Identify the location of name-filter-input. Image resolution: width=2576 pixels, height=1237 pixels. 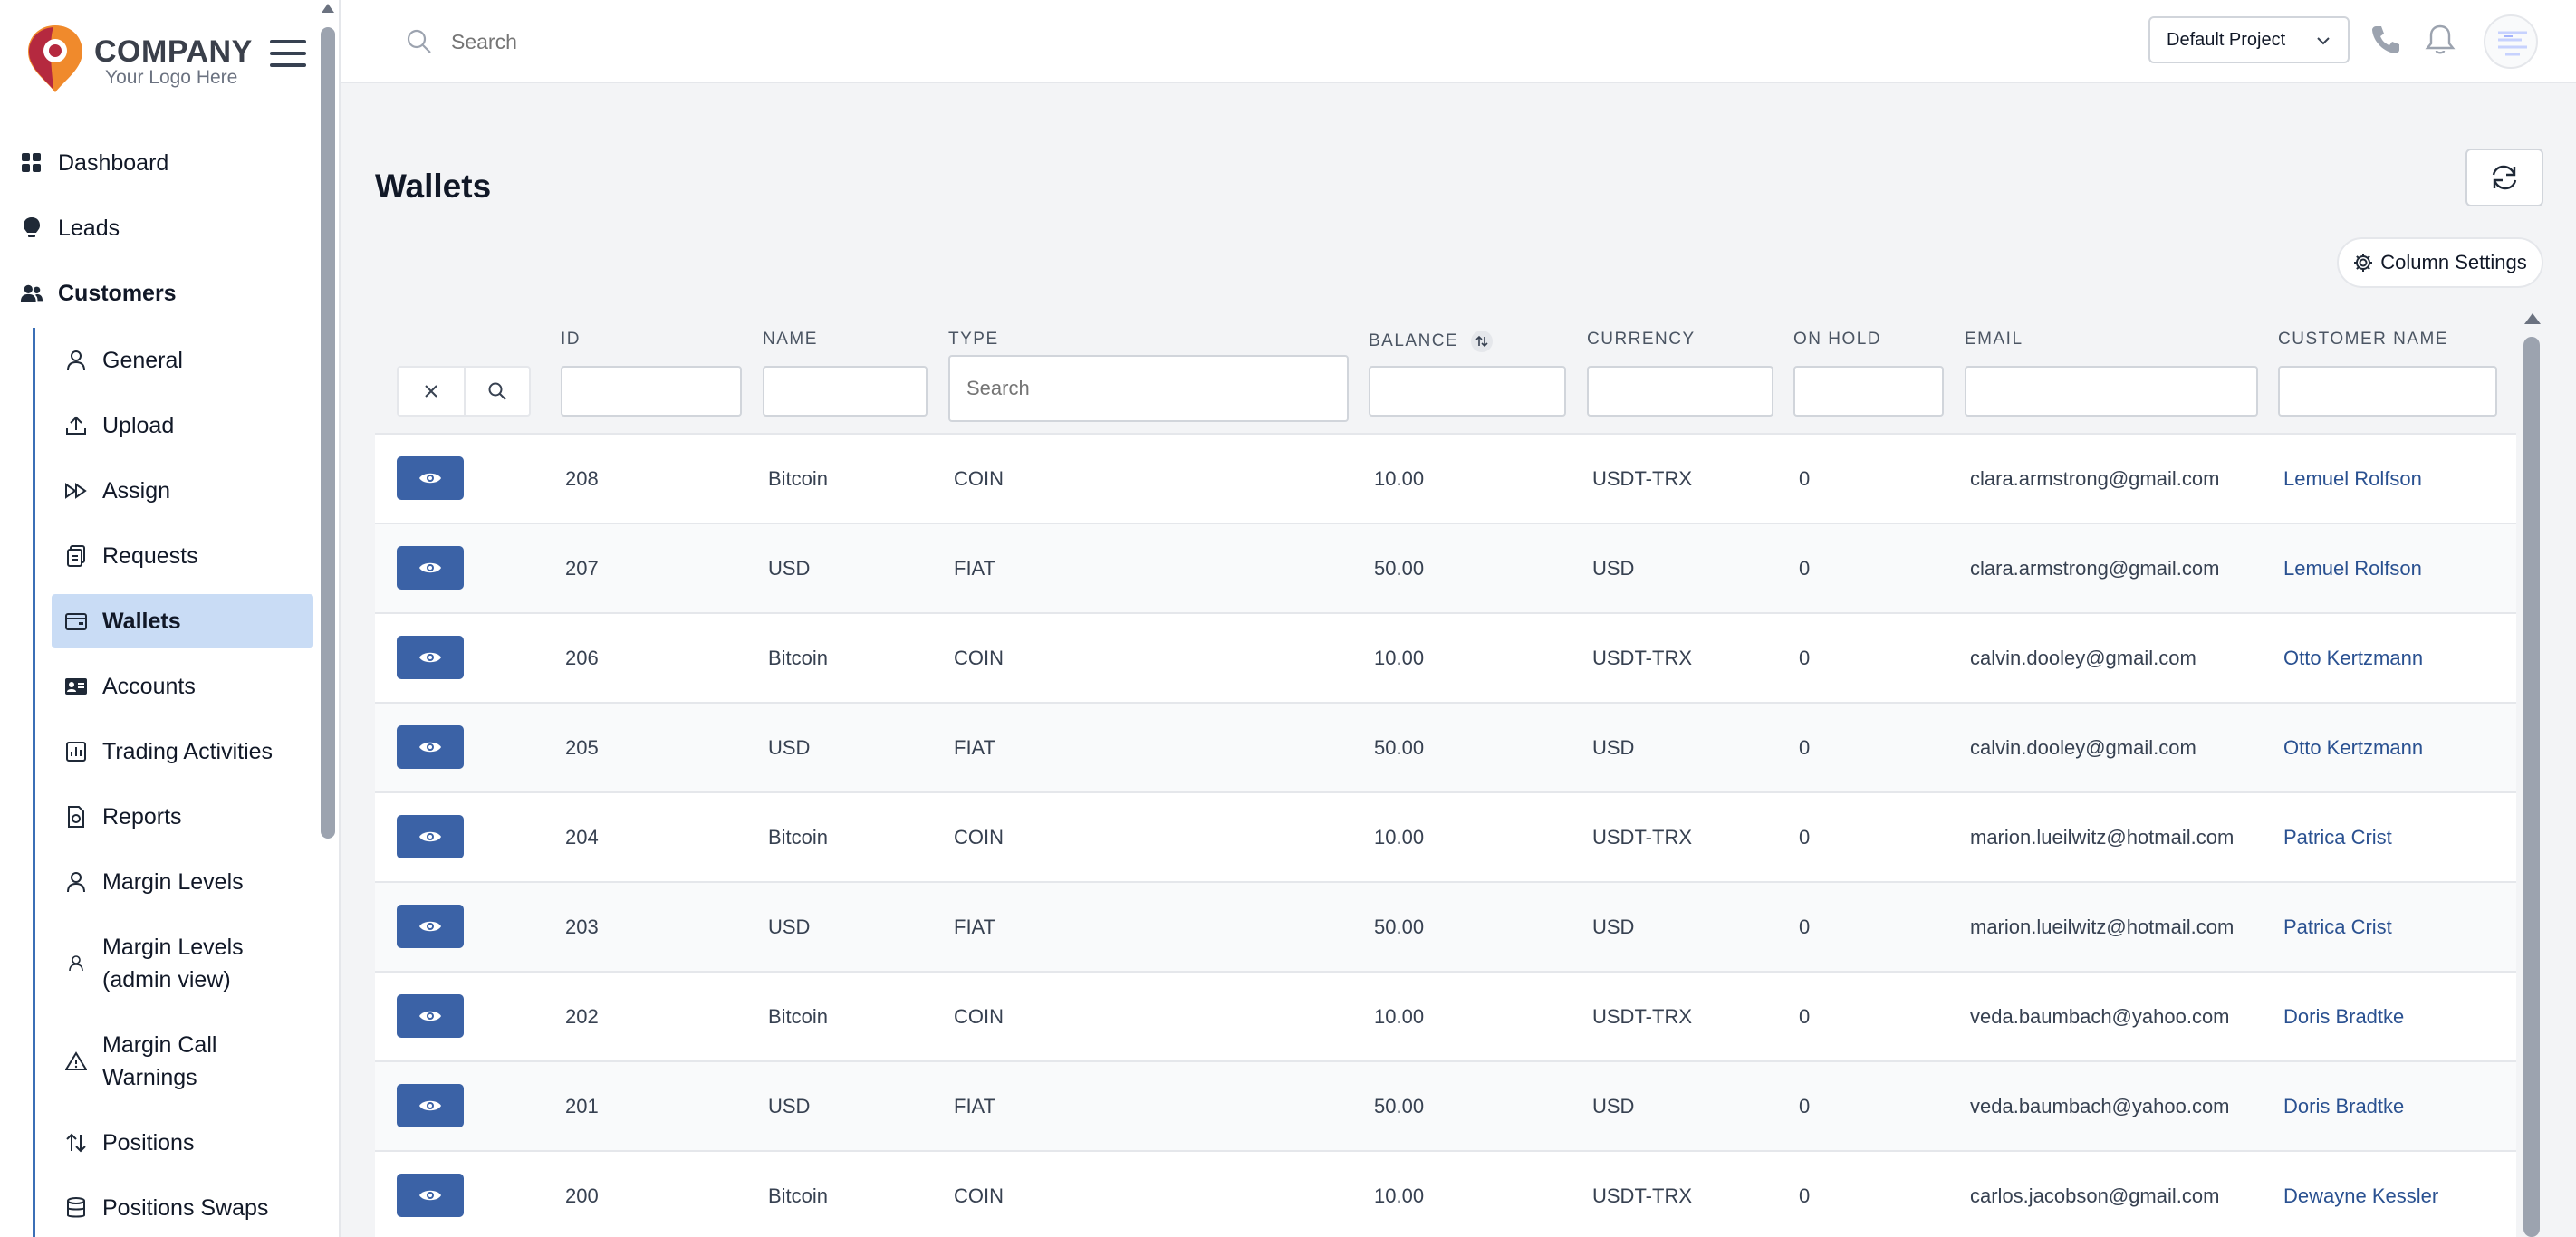
(845, 391).